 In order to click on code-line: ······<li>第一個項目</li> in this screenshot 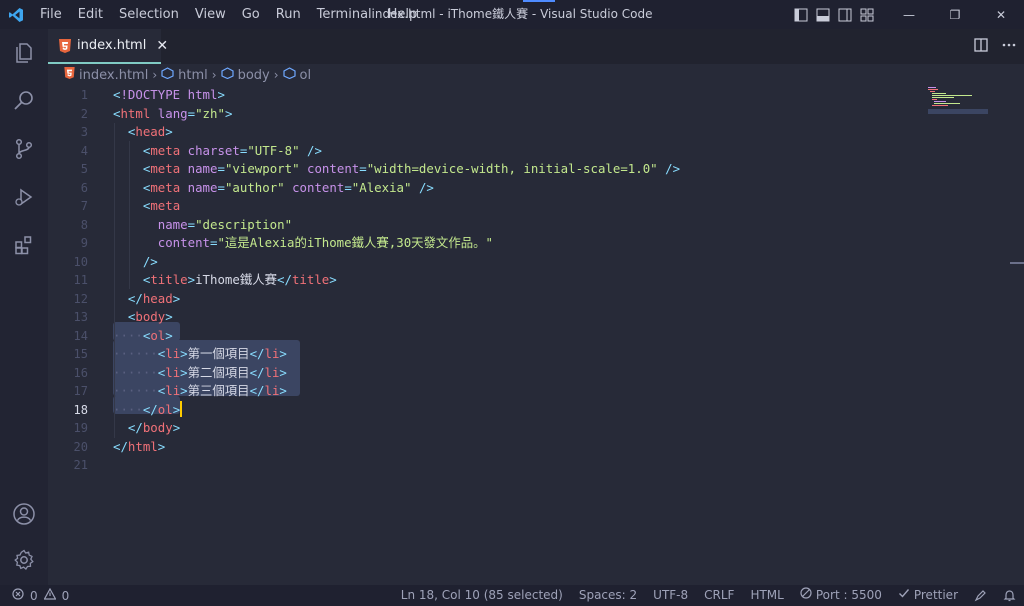, I will do `click(553, 354)`.